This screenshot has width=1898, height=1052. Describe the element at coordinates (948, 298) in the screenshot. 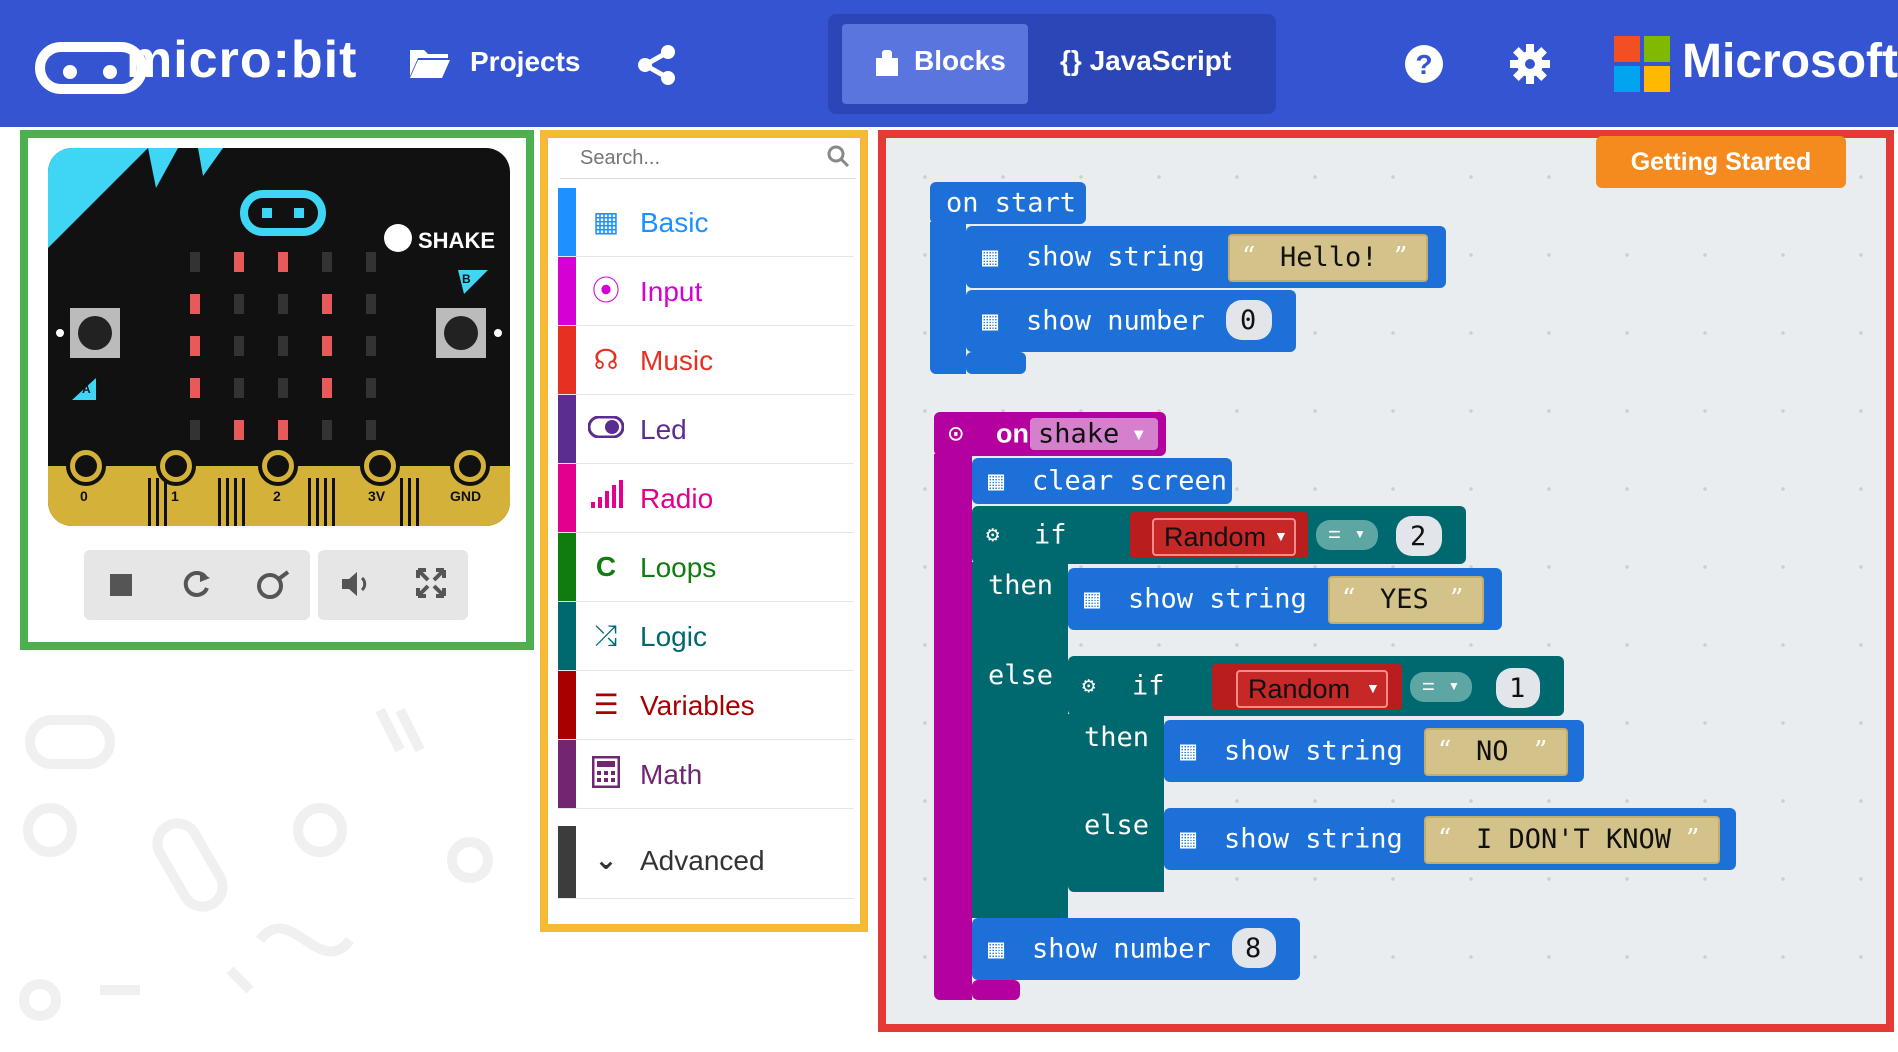

I see `on-start-arm` at that location.